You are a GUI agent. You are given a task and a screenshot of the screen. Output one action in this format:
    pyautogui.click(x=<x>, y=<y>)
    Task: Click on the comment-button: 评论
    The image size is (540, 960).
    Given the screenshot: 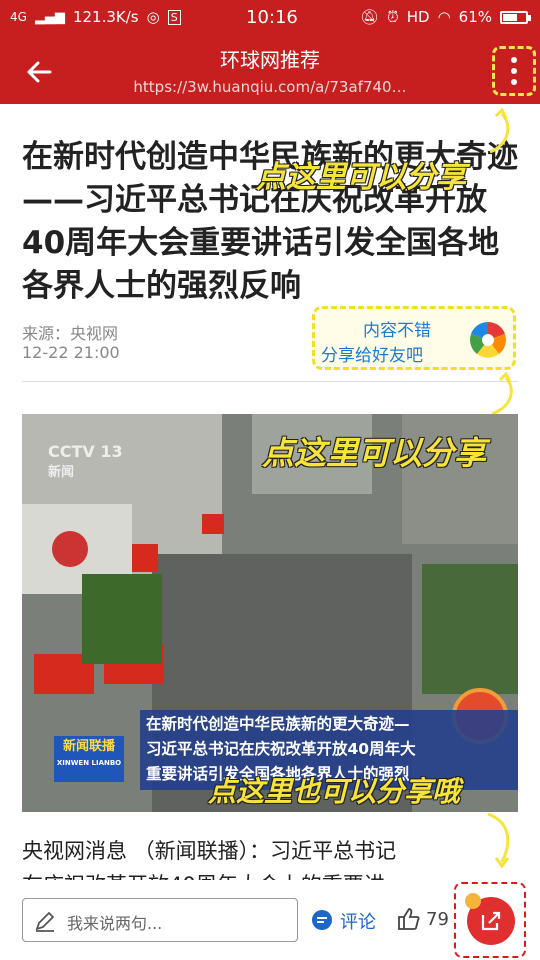 What is the action you would take?
    pyautogui.click(x=343, y=921)
    